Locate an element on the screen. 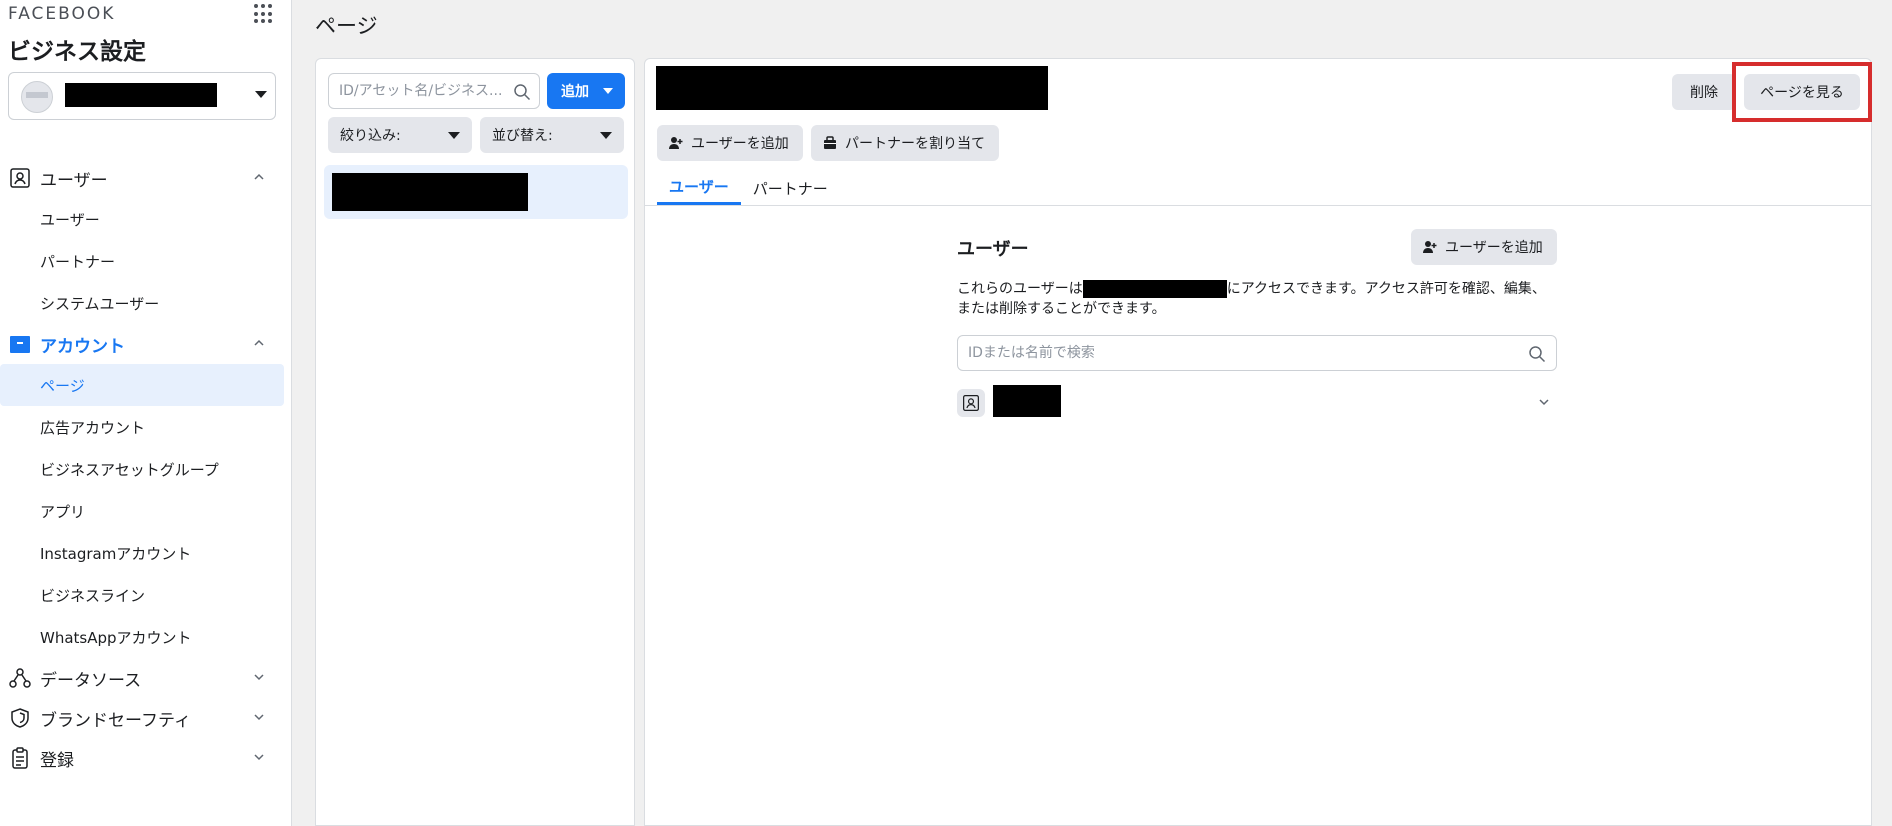 The height and width of the screenshot is (826, 1892). app-grid-icon is located at coordinates (264, 14).